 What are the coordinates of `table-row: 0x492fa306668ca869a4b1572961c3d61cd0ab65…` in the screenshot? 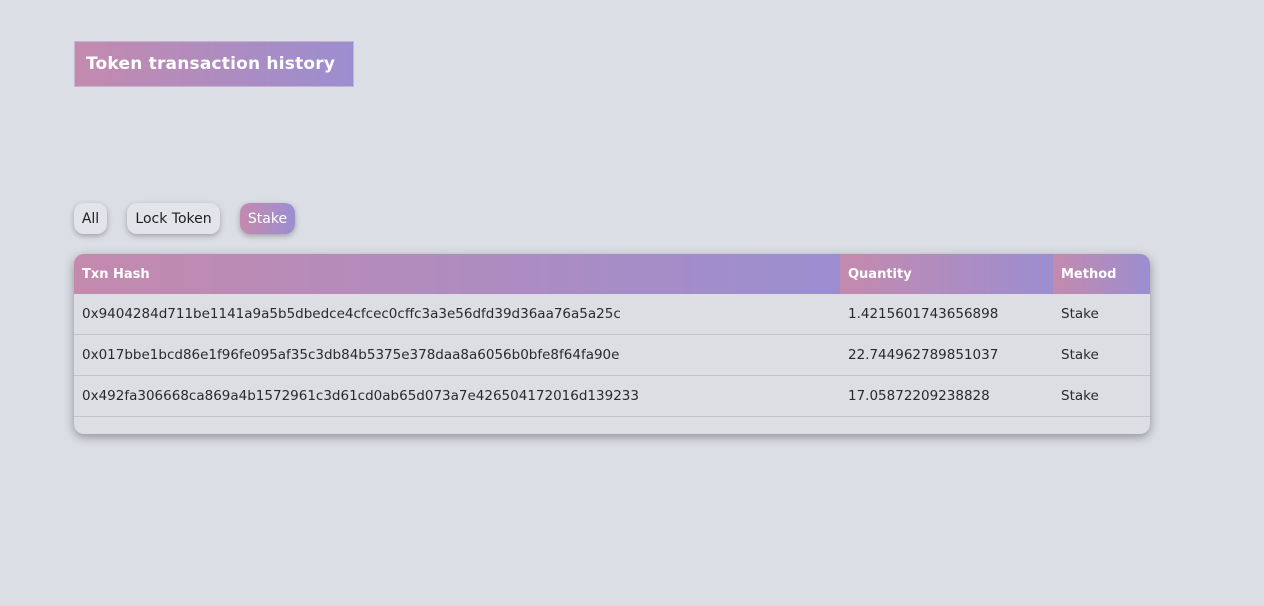 It's located at (612, 396).